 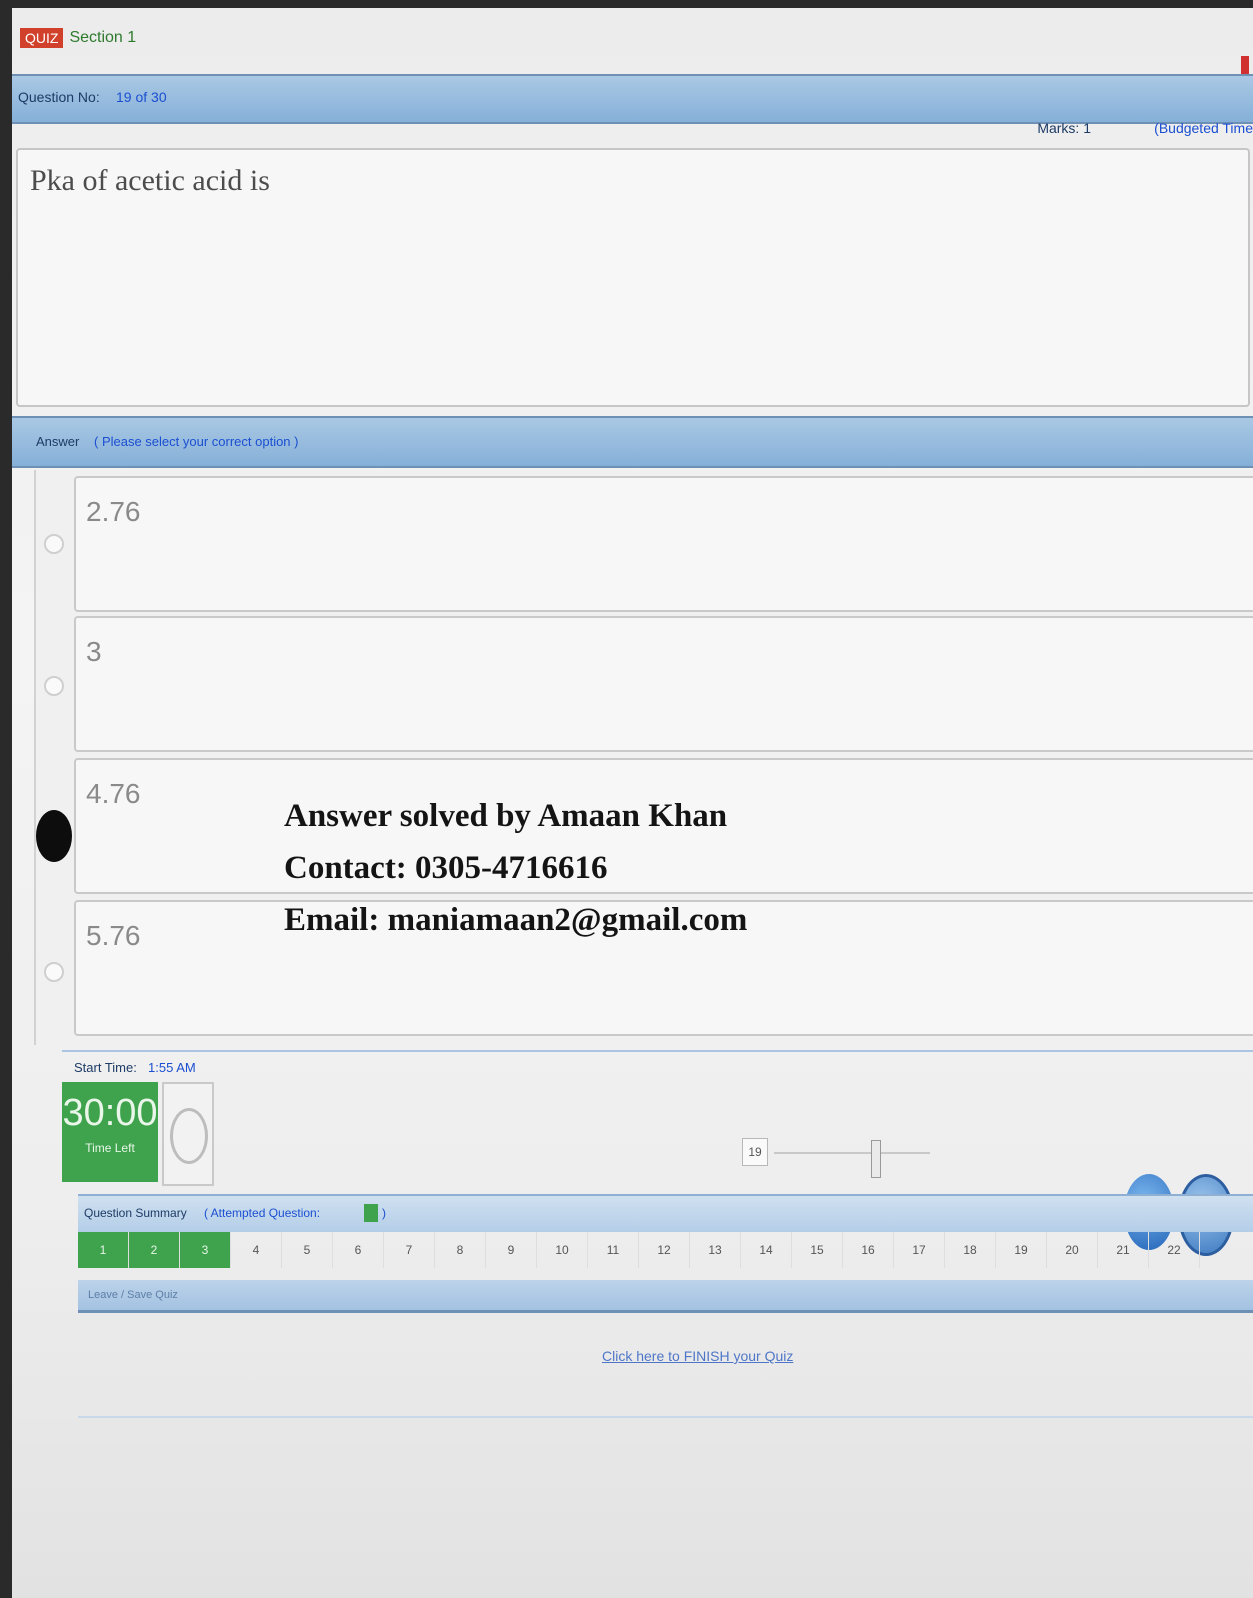 I want to click on question-number-chip: 15, so click(x=817, y=1250).